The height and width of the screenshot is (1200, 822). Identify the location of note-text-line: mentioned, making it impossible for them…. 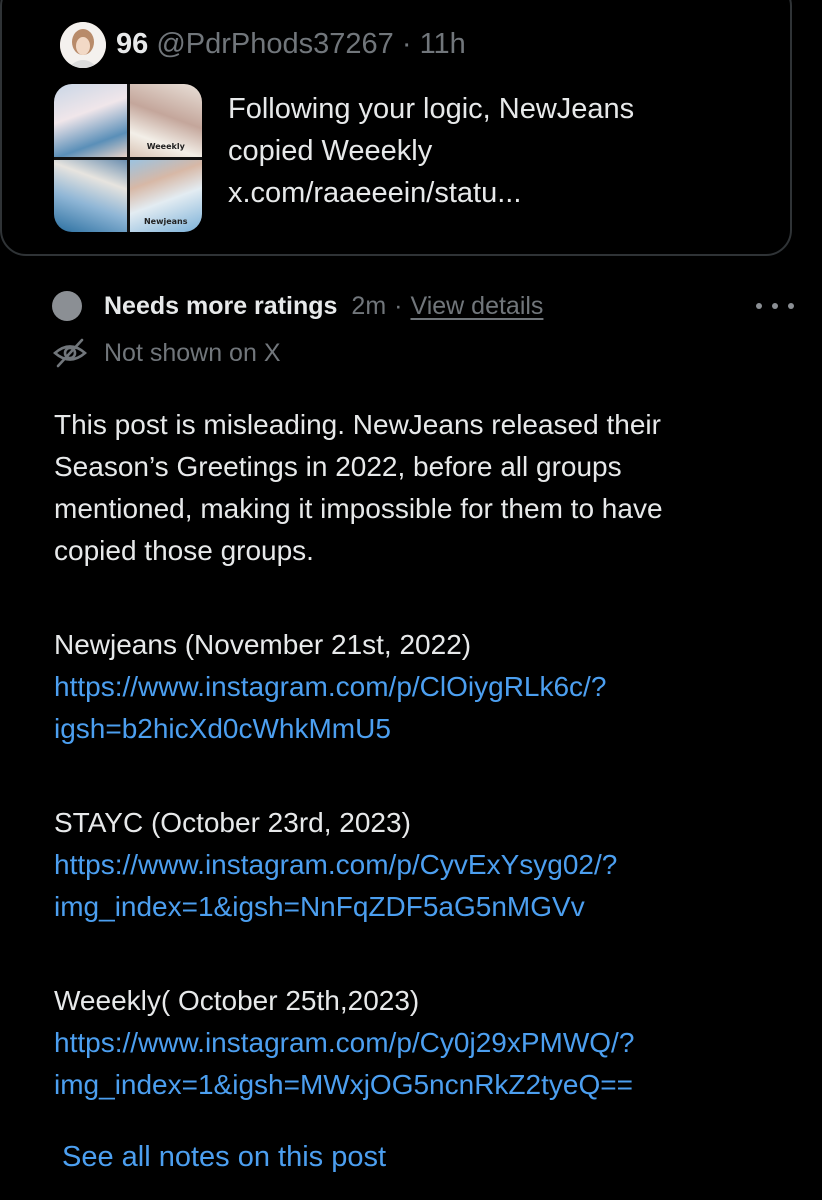
(358, 508).